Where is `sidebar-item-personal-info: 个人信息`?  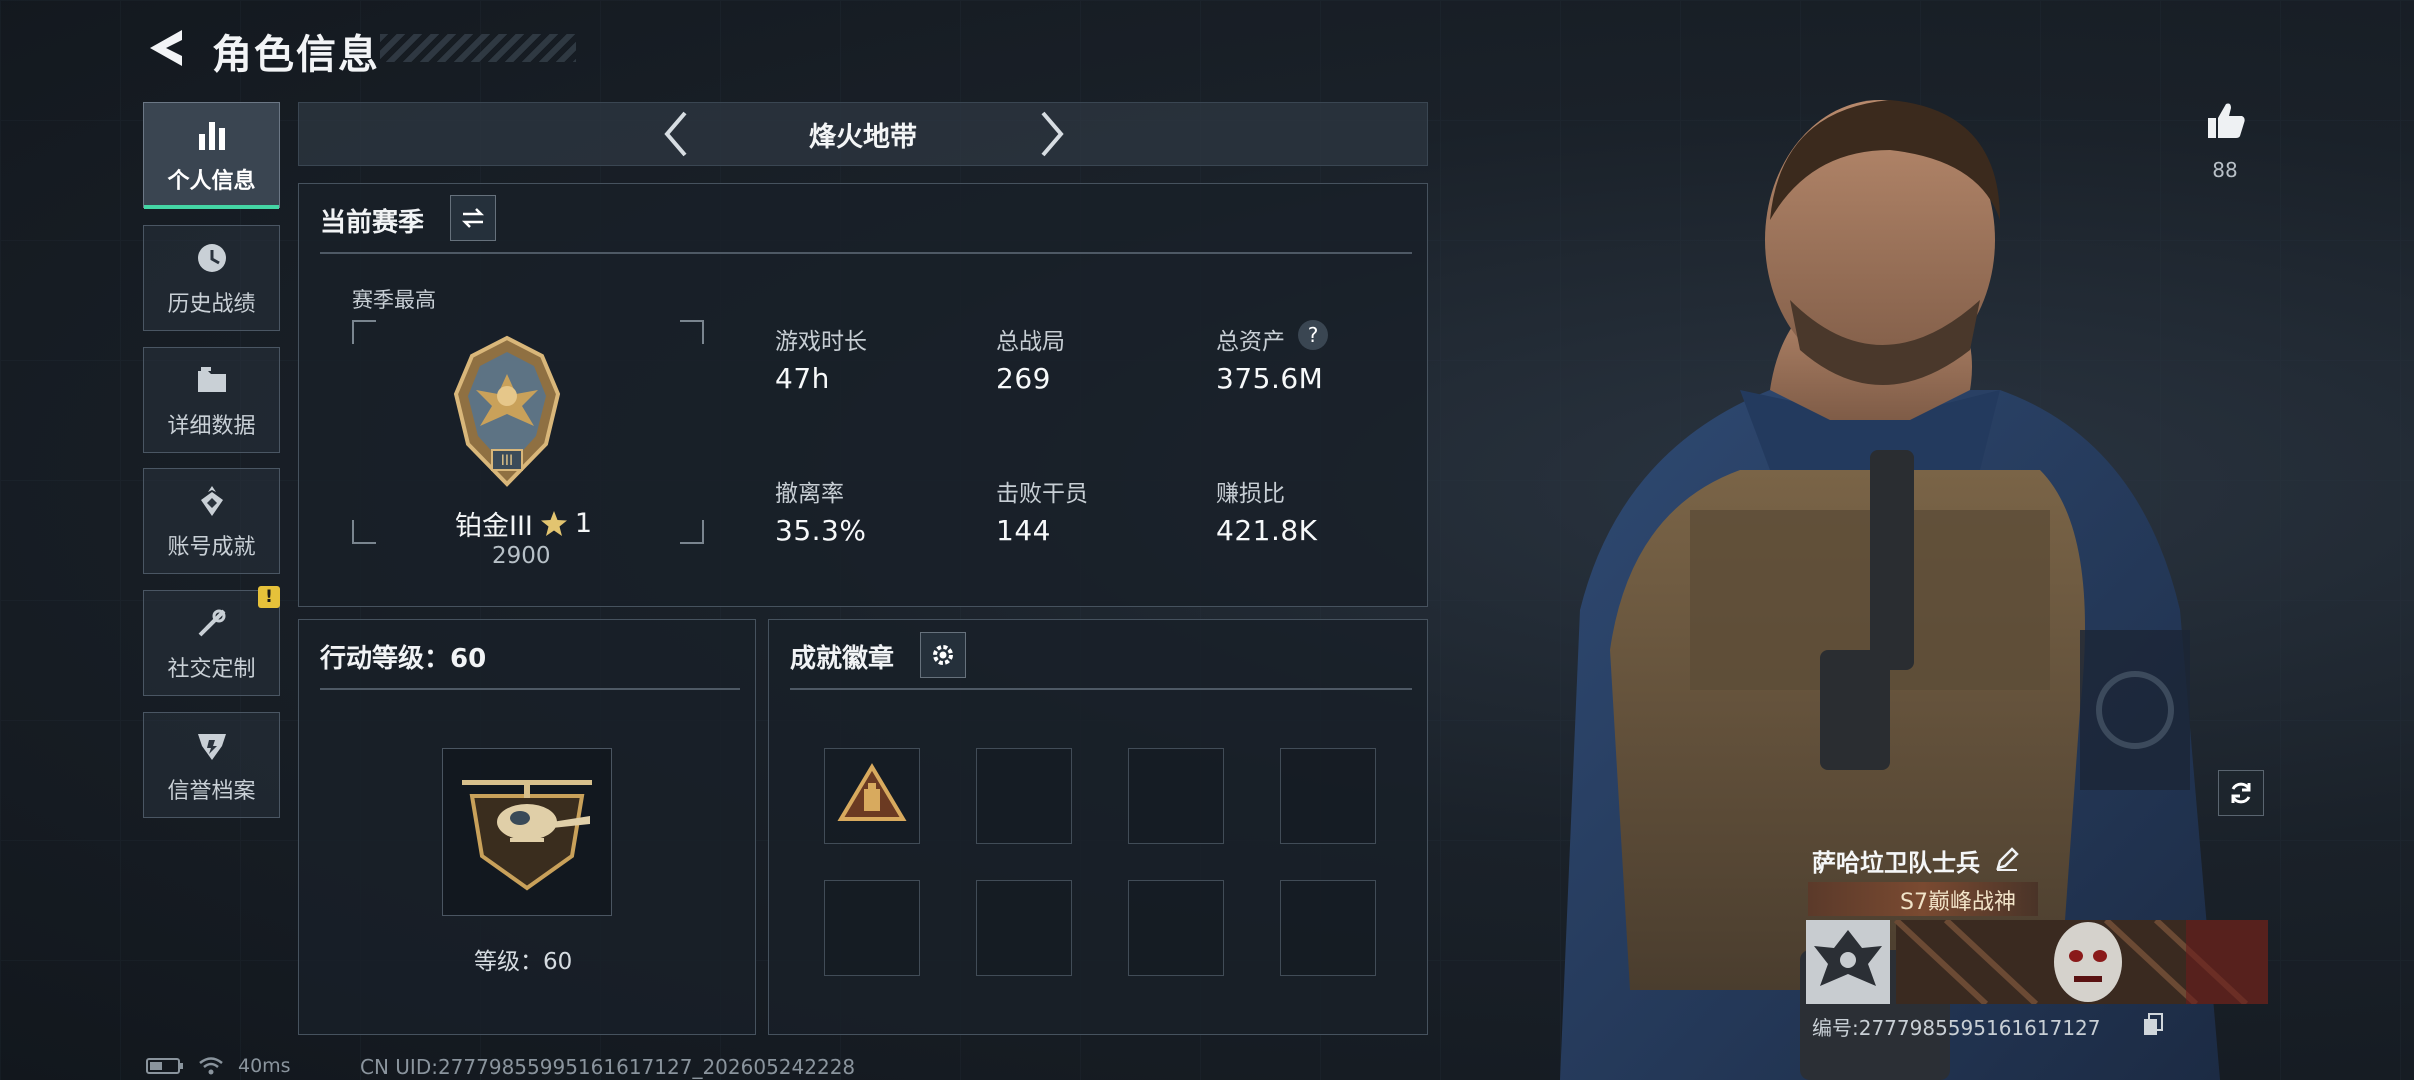
sidebar-item-personal-info: 个人信息 is located at coordinates (211, 155).